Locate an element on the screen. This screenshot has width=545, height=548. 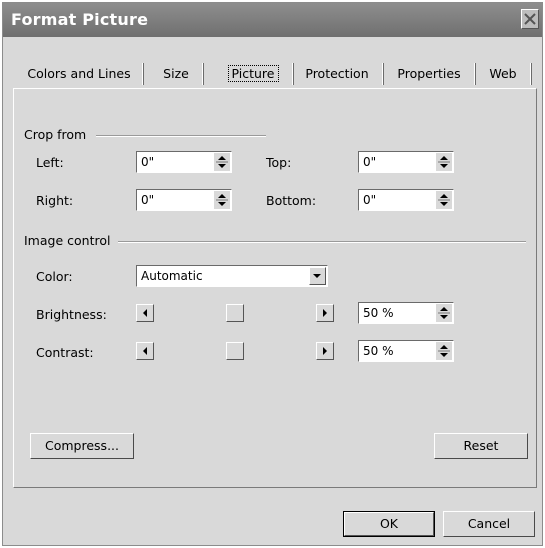
crop-right-spinner: 0" is located at coordinates (184, 200).